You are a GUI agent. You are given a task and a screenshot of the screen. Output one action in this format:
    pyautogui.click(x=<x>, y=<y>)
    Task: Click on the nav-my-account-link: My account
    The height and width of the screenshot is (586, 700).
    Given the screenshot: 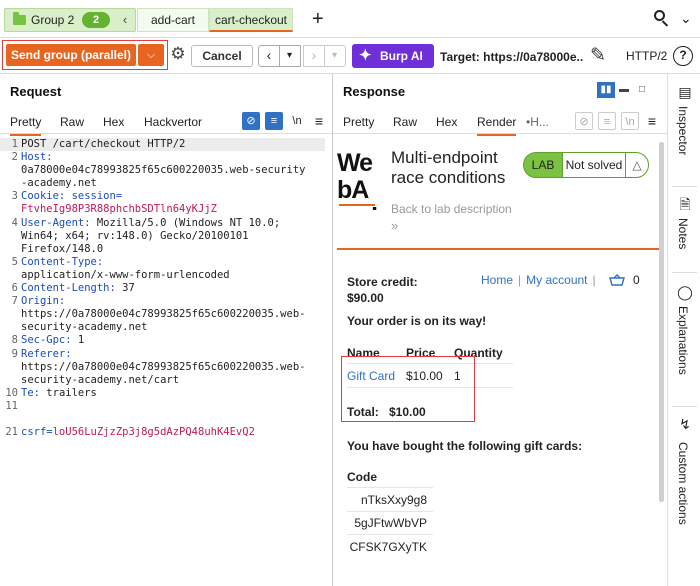 What is the action you would take?
    pyautogui.click(x=556, y=280)
    